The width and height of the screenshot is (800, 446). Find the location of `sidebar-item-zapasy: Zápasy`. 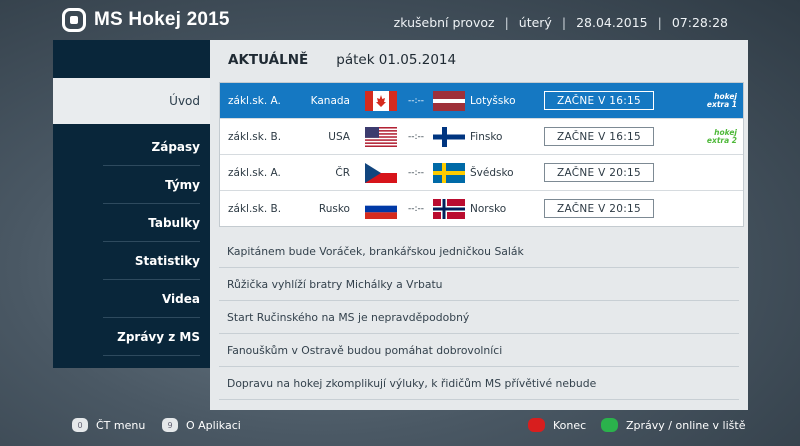

sidebar-item-zapasy: Zápasy is located at coordinates (131, 147).